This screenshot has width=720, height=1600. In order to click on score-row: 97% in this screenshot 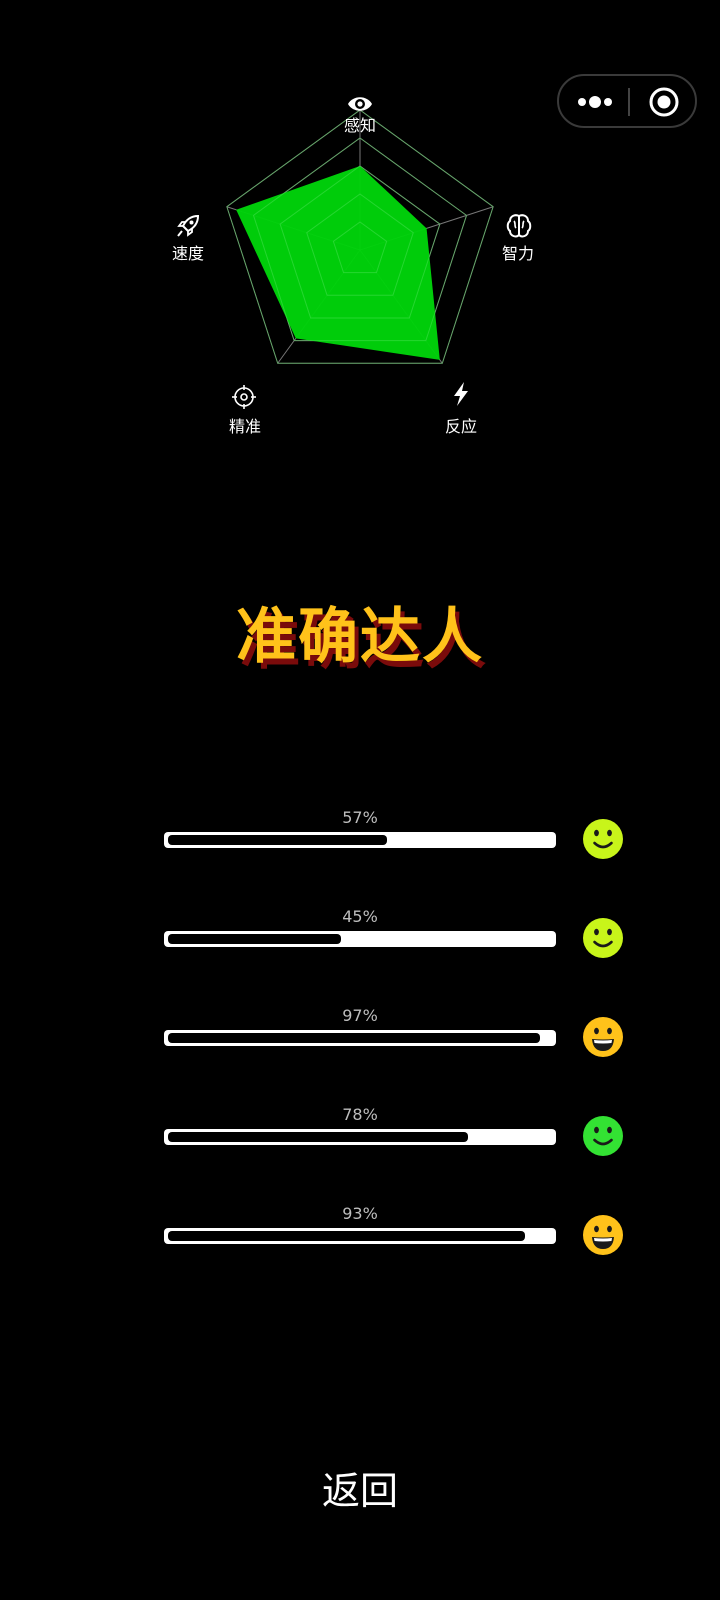, I will do `click(360, 1036)`.